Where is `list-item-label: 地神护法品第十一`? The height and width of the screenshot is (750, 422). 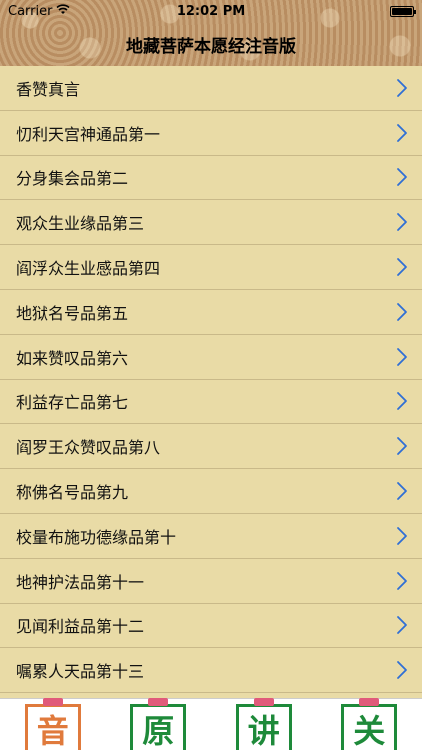 list-item-label: 地神护法品第十一 is located at coordinates (80, 582).